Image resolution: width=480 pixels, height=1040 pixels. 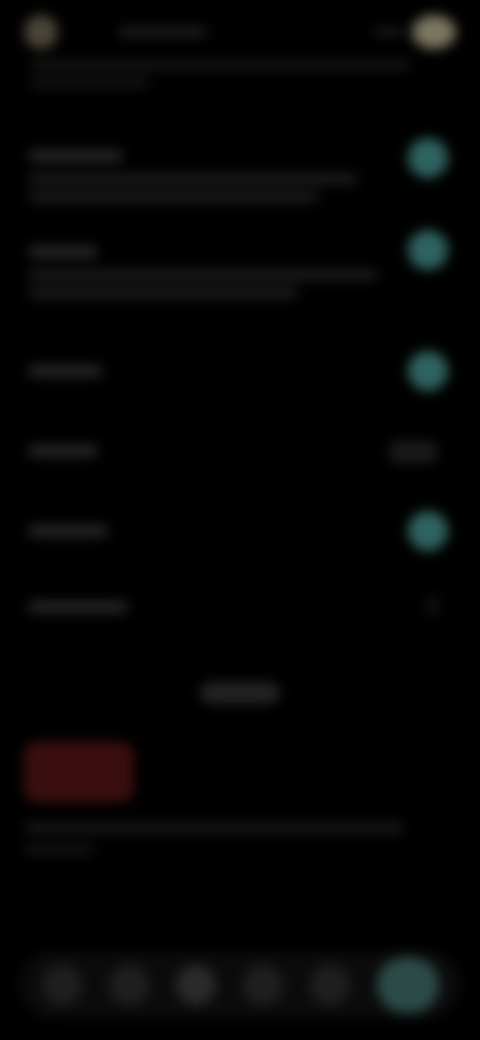 What do you see at coordinates (434, 32) in the screenshot?
I see `profile-icon` at bounding box center [434, 32].